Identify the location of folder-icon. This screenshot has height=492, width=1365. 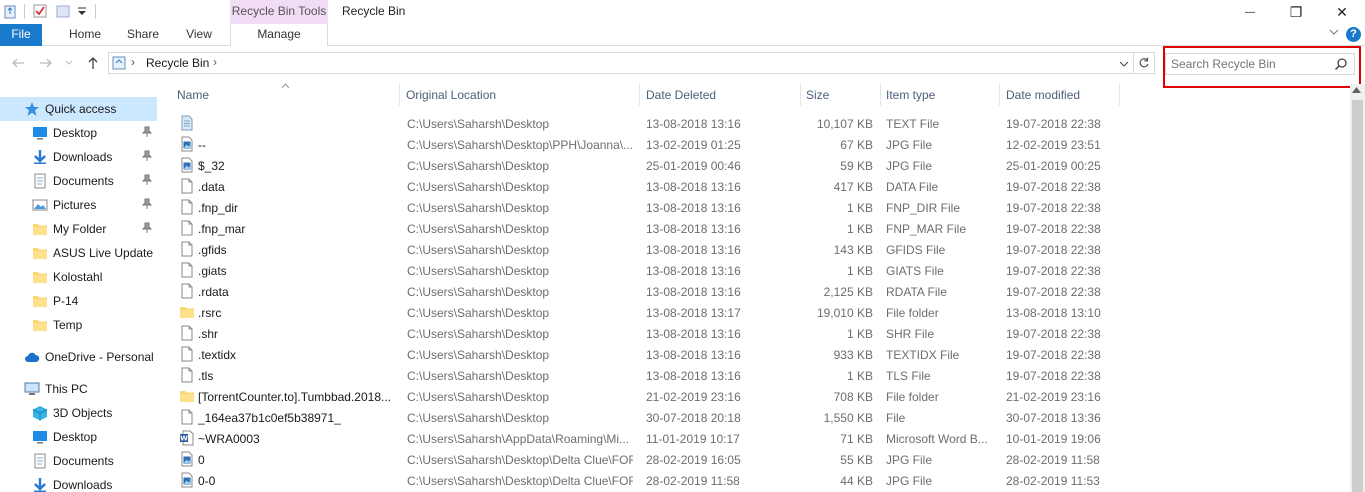
(40, 301).